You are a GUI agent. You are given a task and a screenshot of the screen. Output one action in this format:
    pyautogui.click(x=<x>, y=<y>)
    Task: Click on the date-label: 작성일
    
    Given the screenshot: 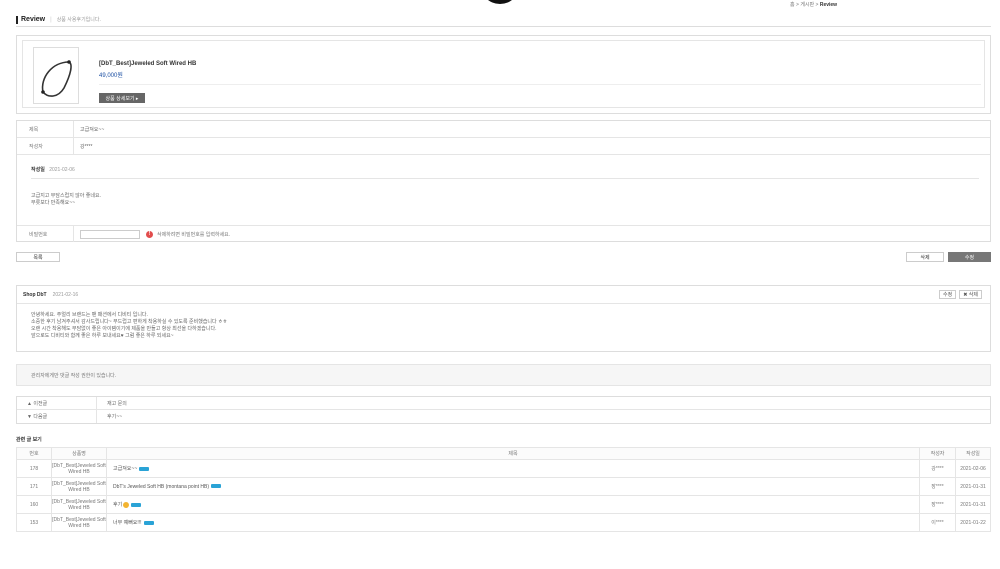 What is the action you would take?
    pyautogui.click(x=38, y=170)
    